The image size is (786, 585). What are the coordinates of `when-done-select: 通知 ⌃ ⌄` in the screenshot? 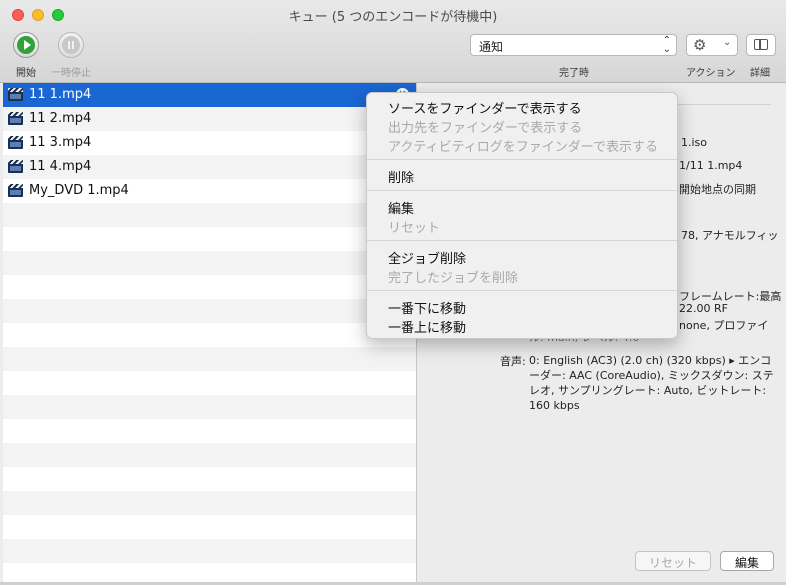 It's located at (573, 45).